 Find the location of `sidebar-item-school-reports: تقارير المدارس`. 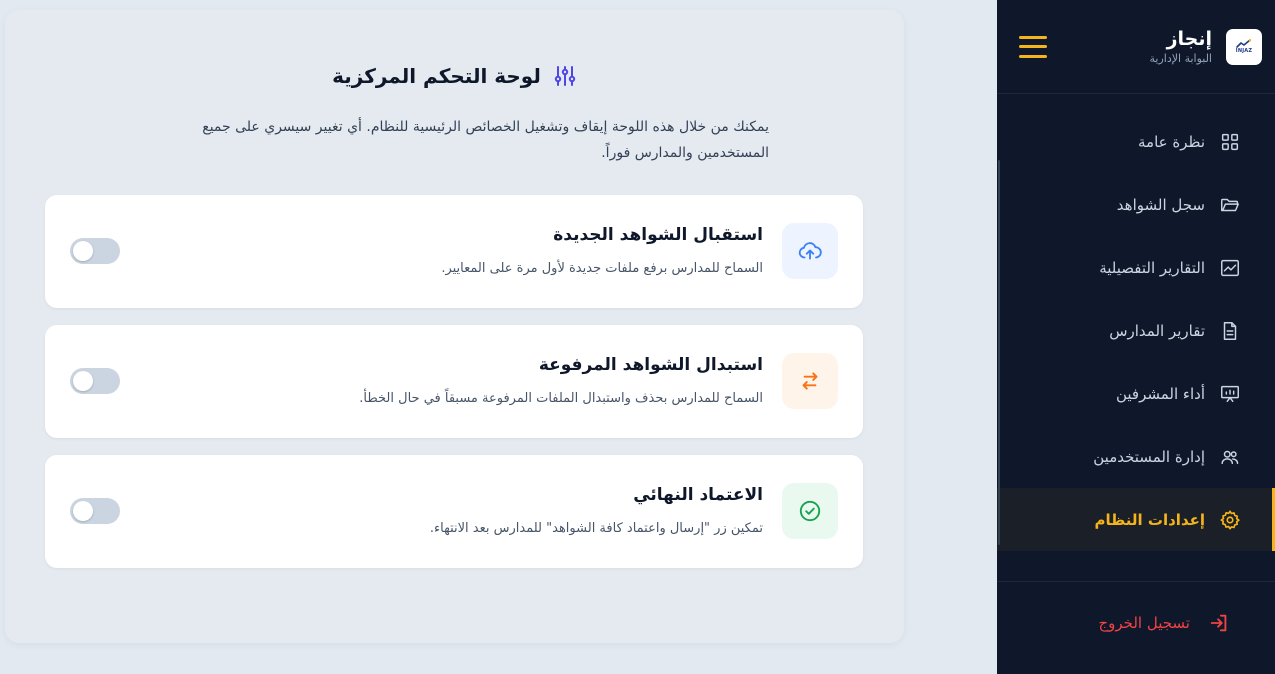

sidebar-item-school-reports: تقارير المدارس is located at coordinates (1136, 330).